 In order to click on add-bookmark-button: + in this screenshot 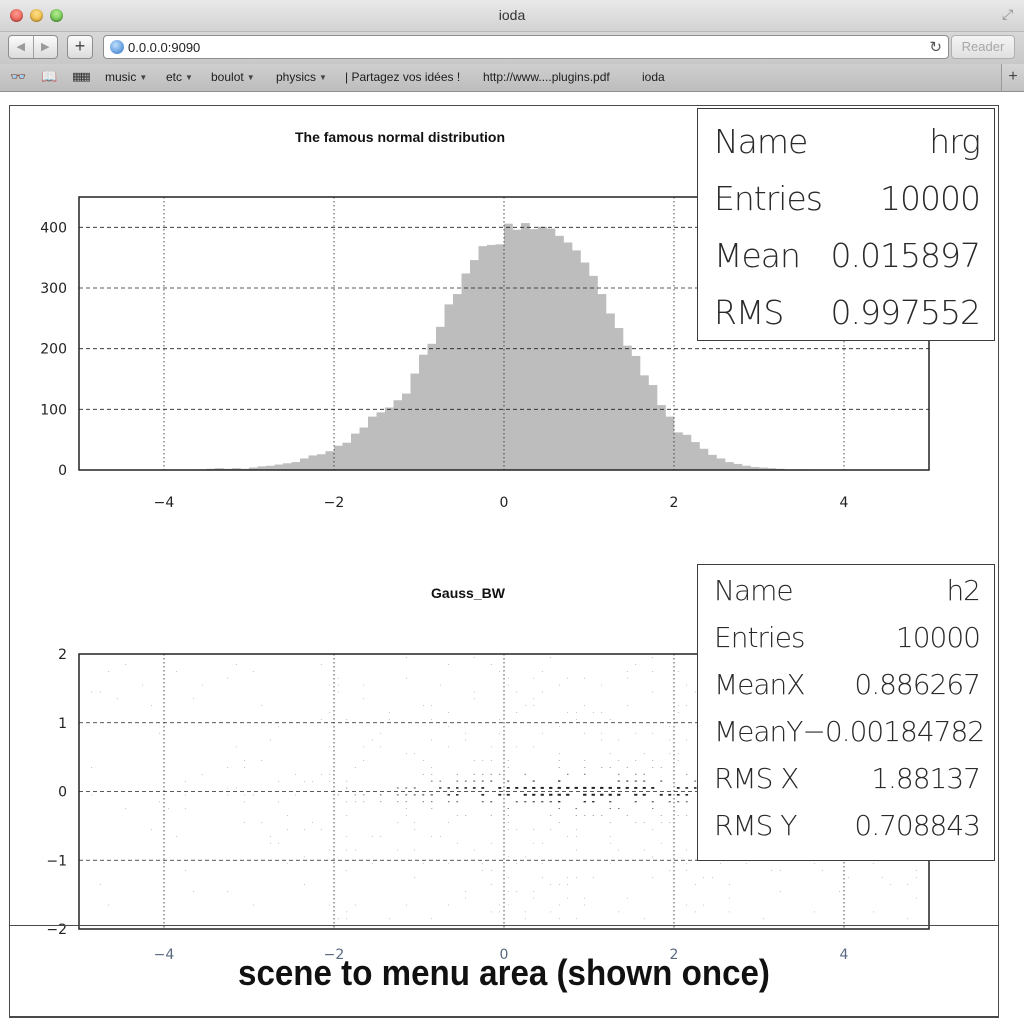, I will do `click(80, 47)`.